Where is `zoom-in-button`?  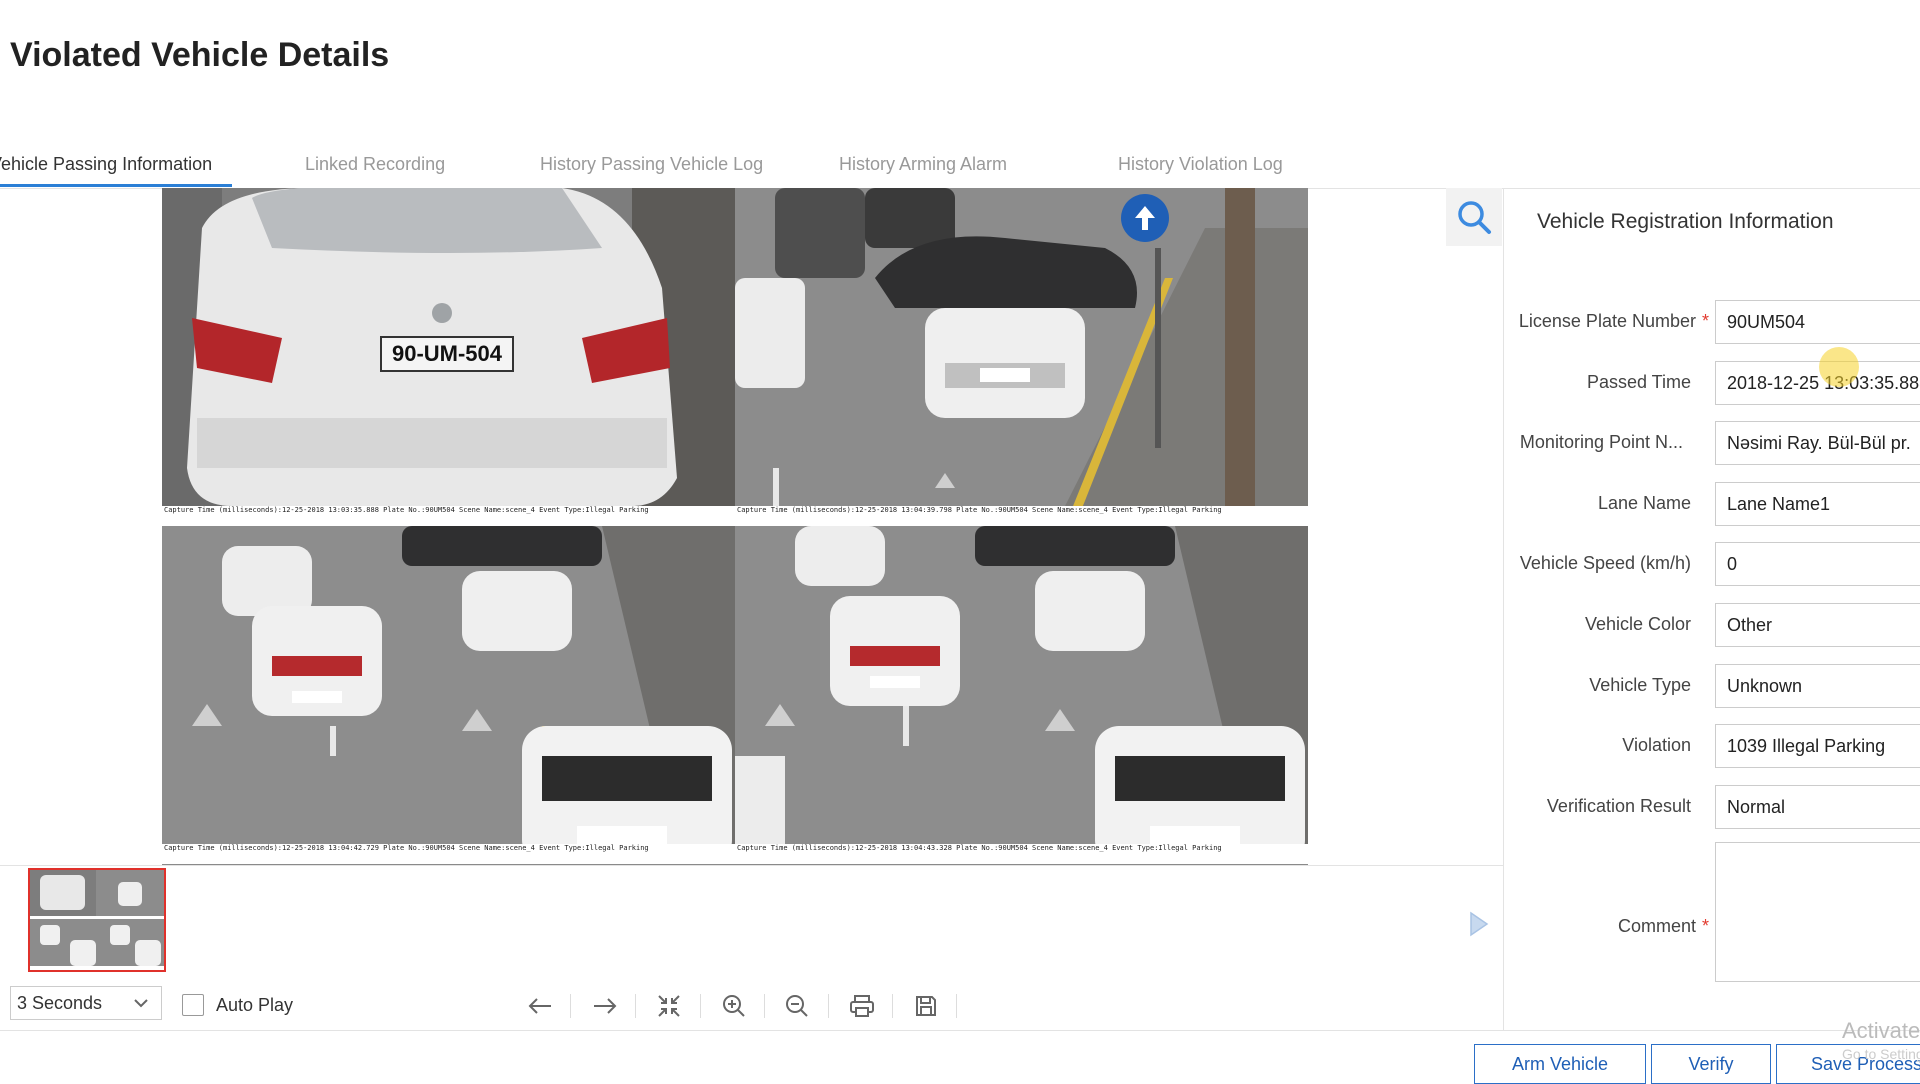 zoom-in-button is located at coordinates (734, 1006).